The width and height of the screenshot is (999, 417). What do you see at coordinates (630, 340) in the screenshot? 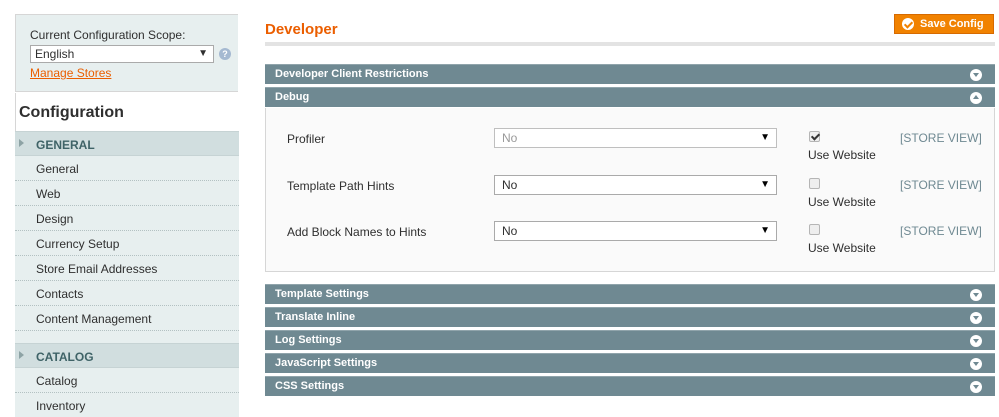
I see `section-log-settings: Log Settings` at bounding box center [630, 340].